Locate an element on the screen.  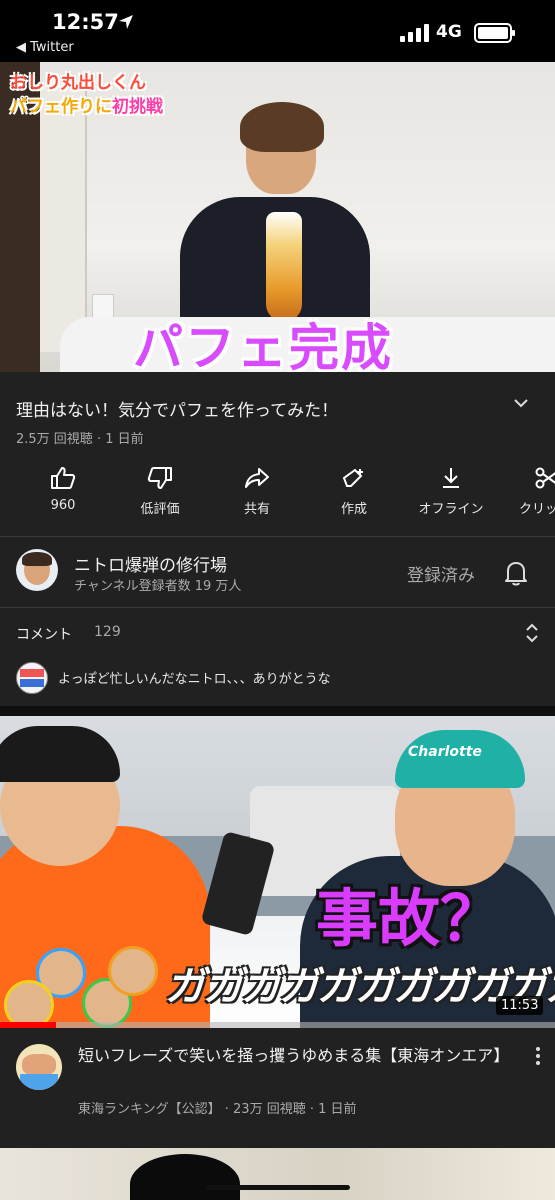
action-bar: 960 低評価 共有 作成 オフライン クリップ is located at coordinates (277, 492).